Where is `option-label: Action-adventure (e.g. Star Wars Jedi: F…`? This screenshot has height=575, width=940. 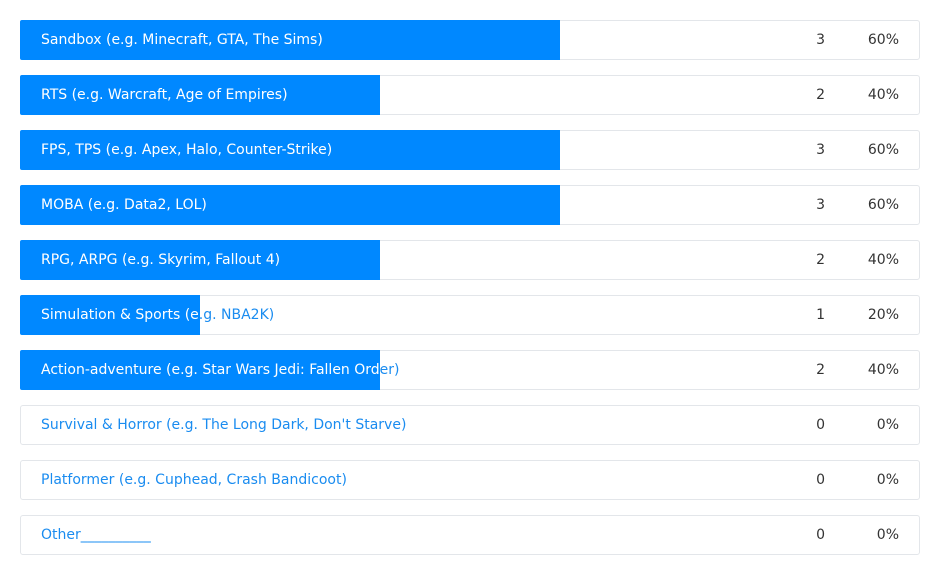 option-label: Action-adventure (e.g. Star Wars Jedi: F… is located at coordinates (220, 370).